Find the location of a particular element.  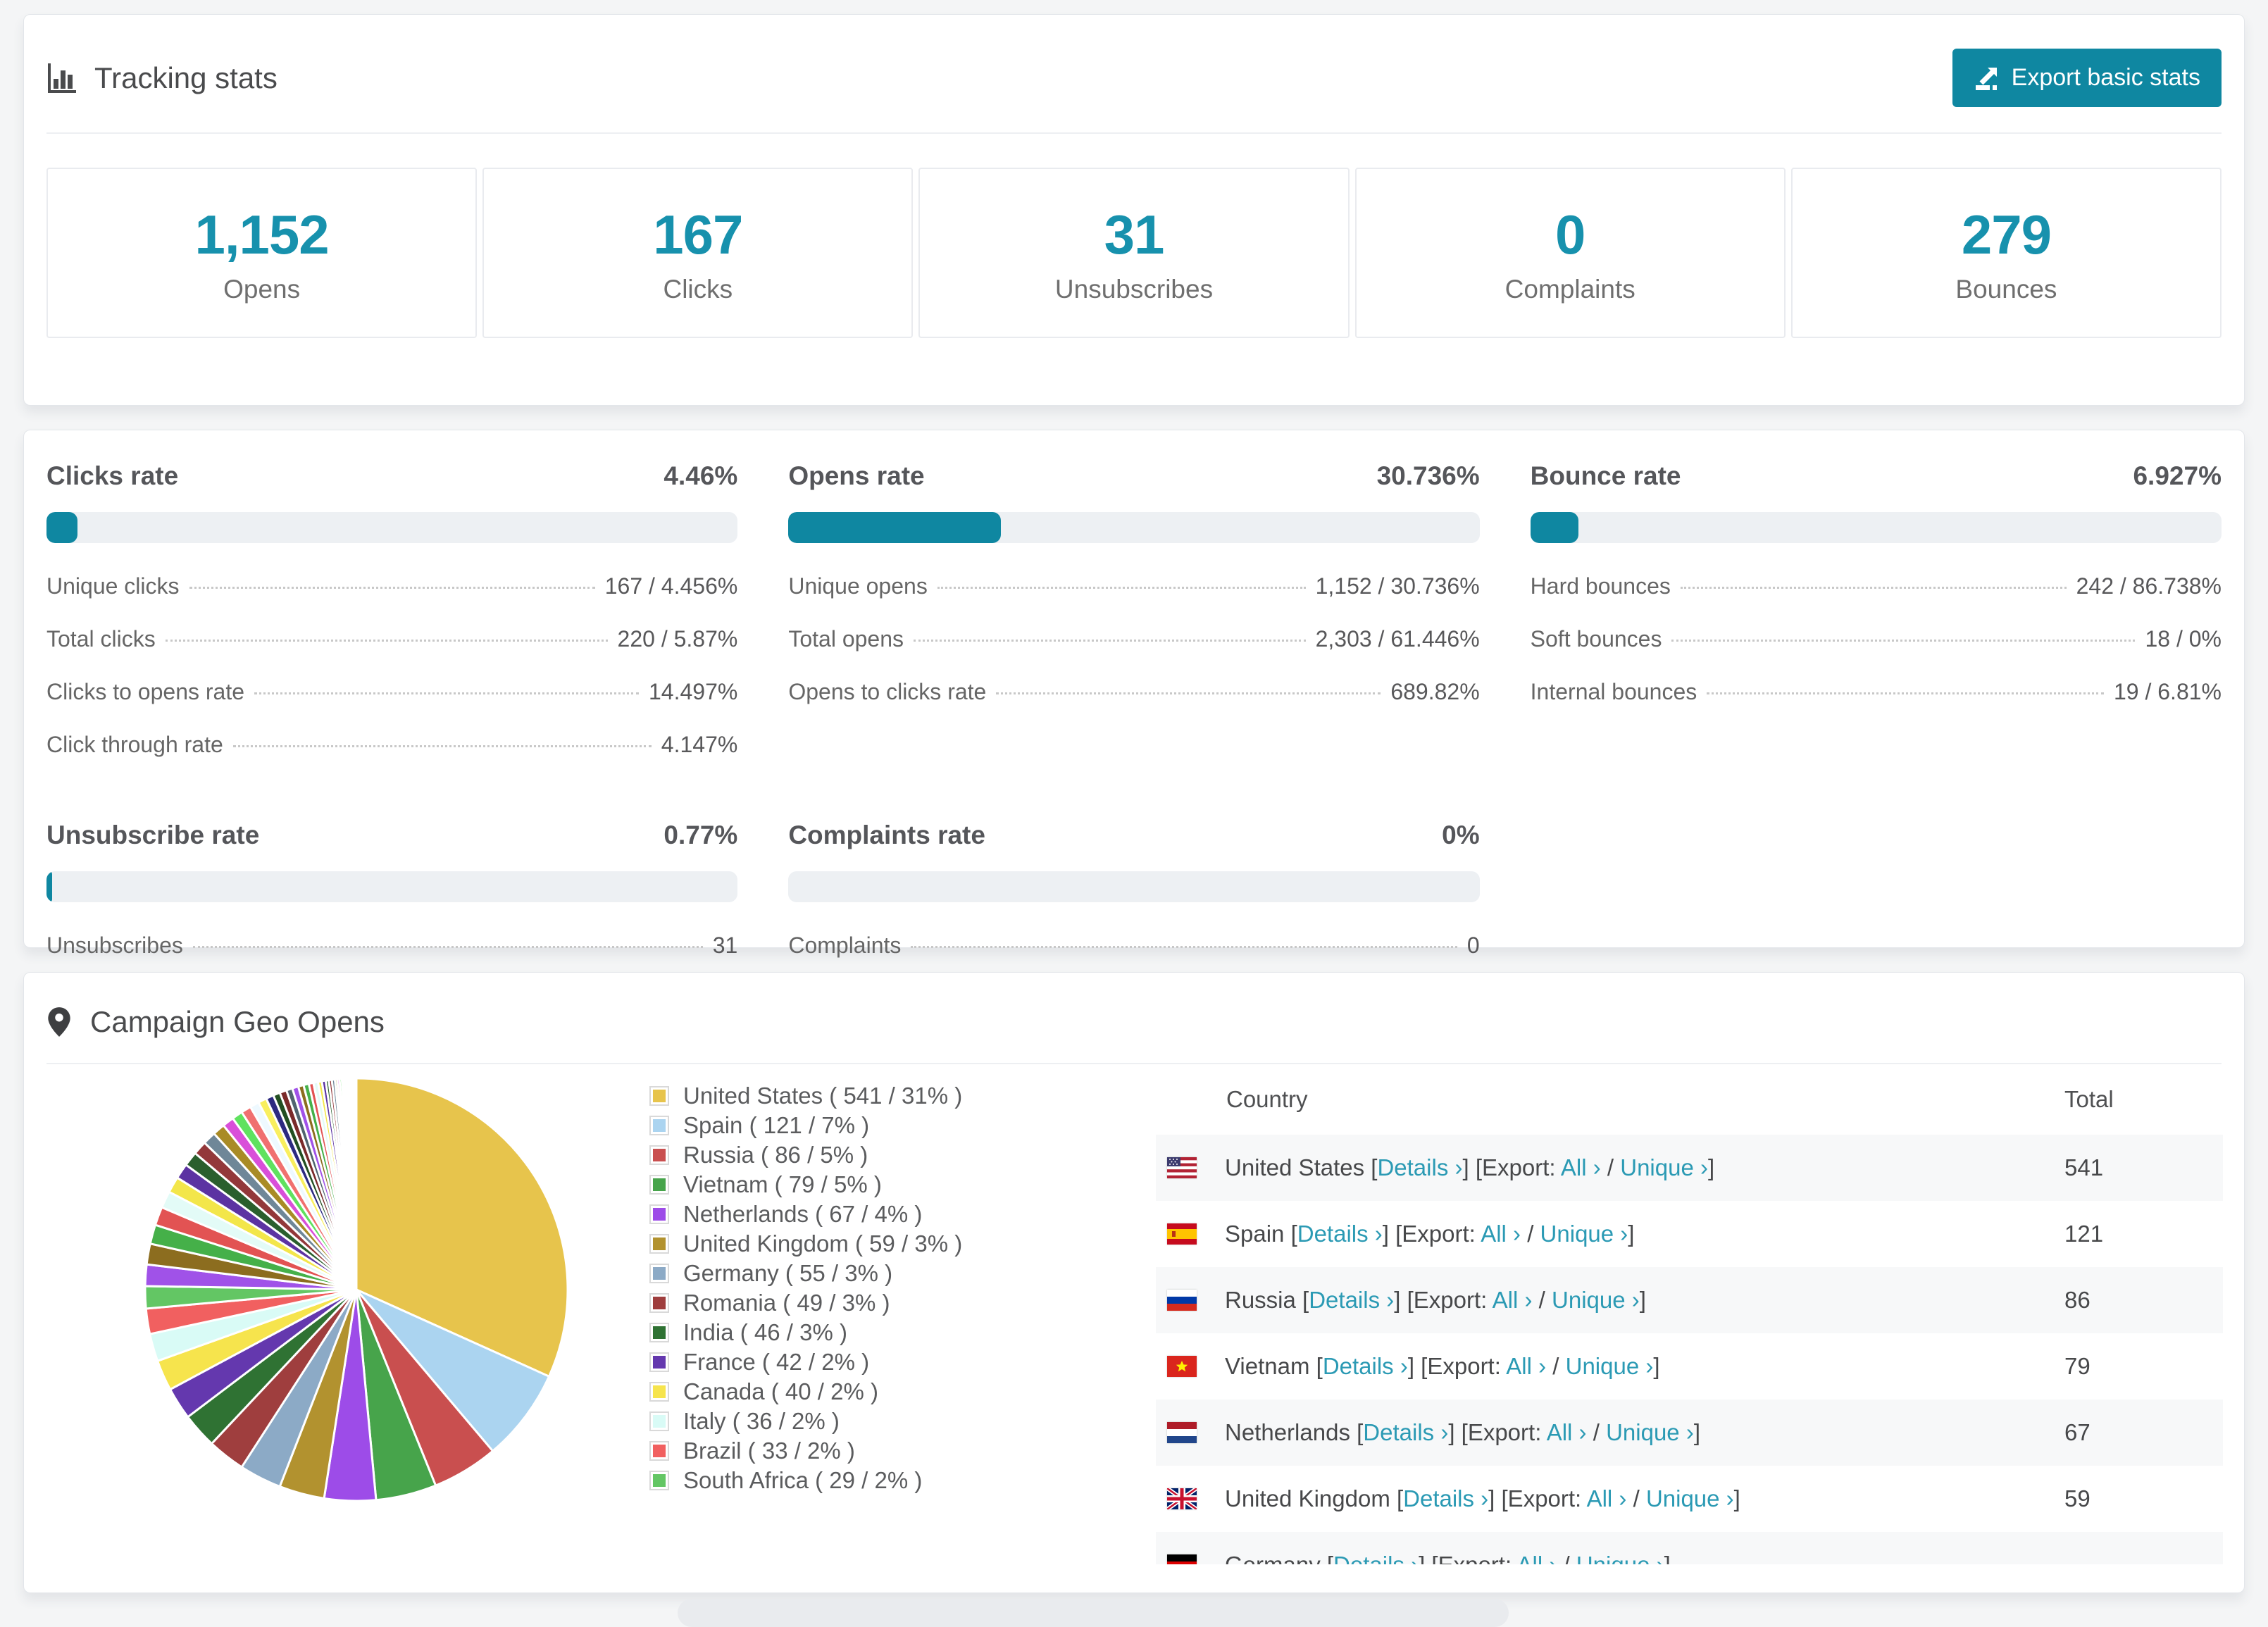

rate-row: Soft bounces 18 / 0% is located at coordinates (1877, 639).